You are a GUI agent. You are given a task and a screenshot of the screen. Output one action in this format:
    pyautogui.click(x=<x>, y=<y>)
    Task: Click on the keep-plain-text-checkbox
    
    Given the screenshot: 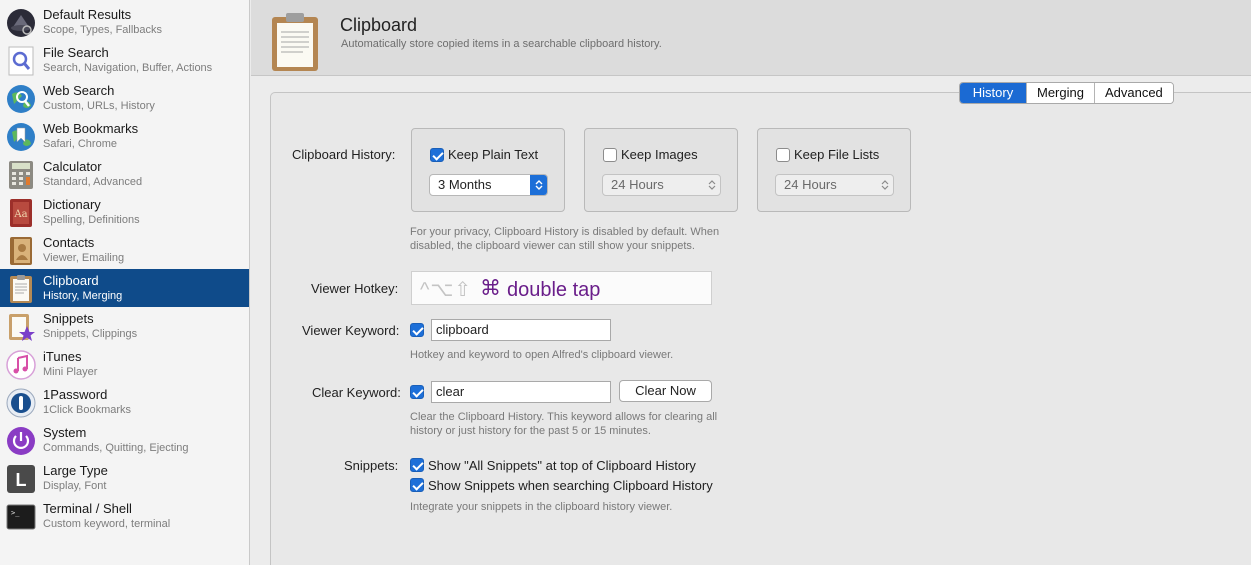 What is the action you would take?
    pyautogui.click(x=437, y=155)
    